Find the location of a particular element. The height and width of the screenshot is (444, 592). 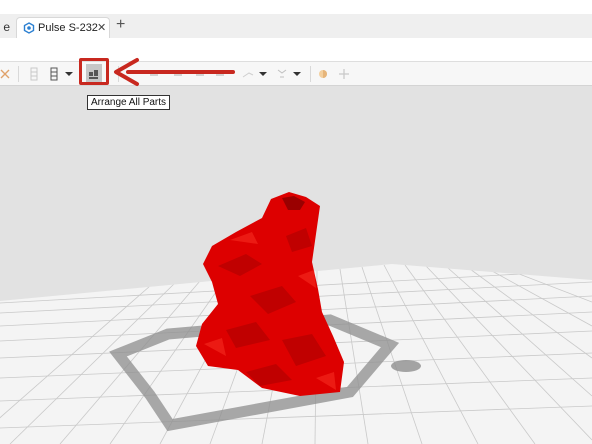

window-top-strip is located at coordinates (296, 7).